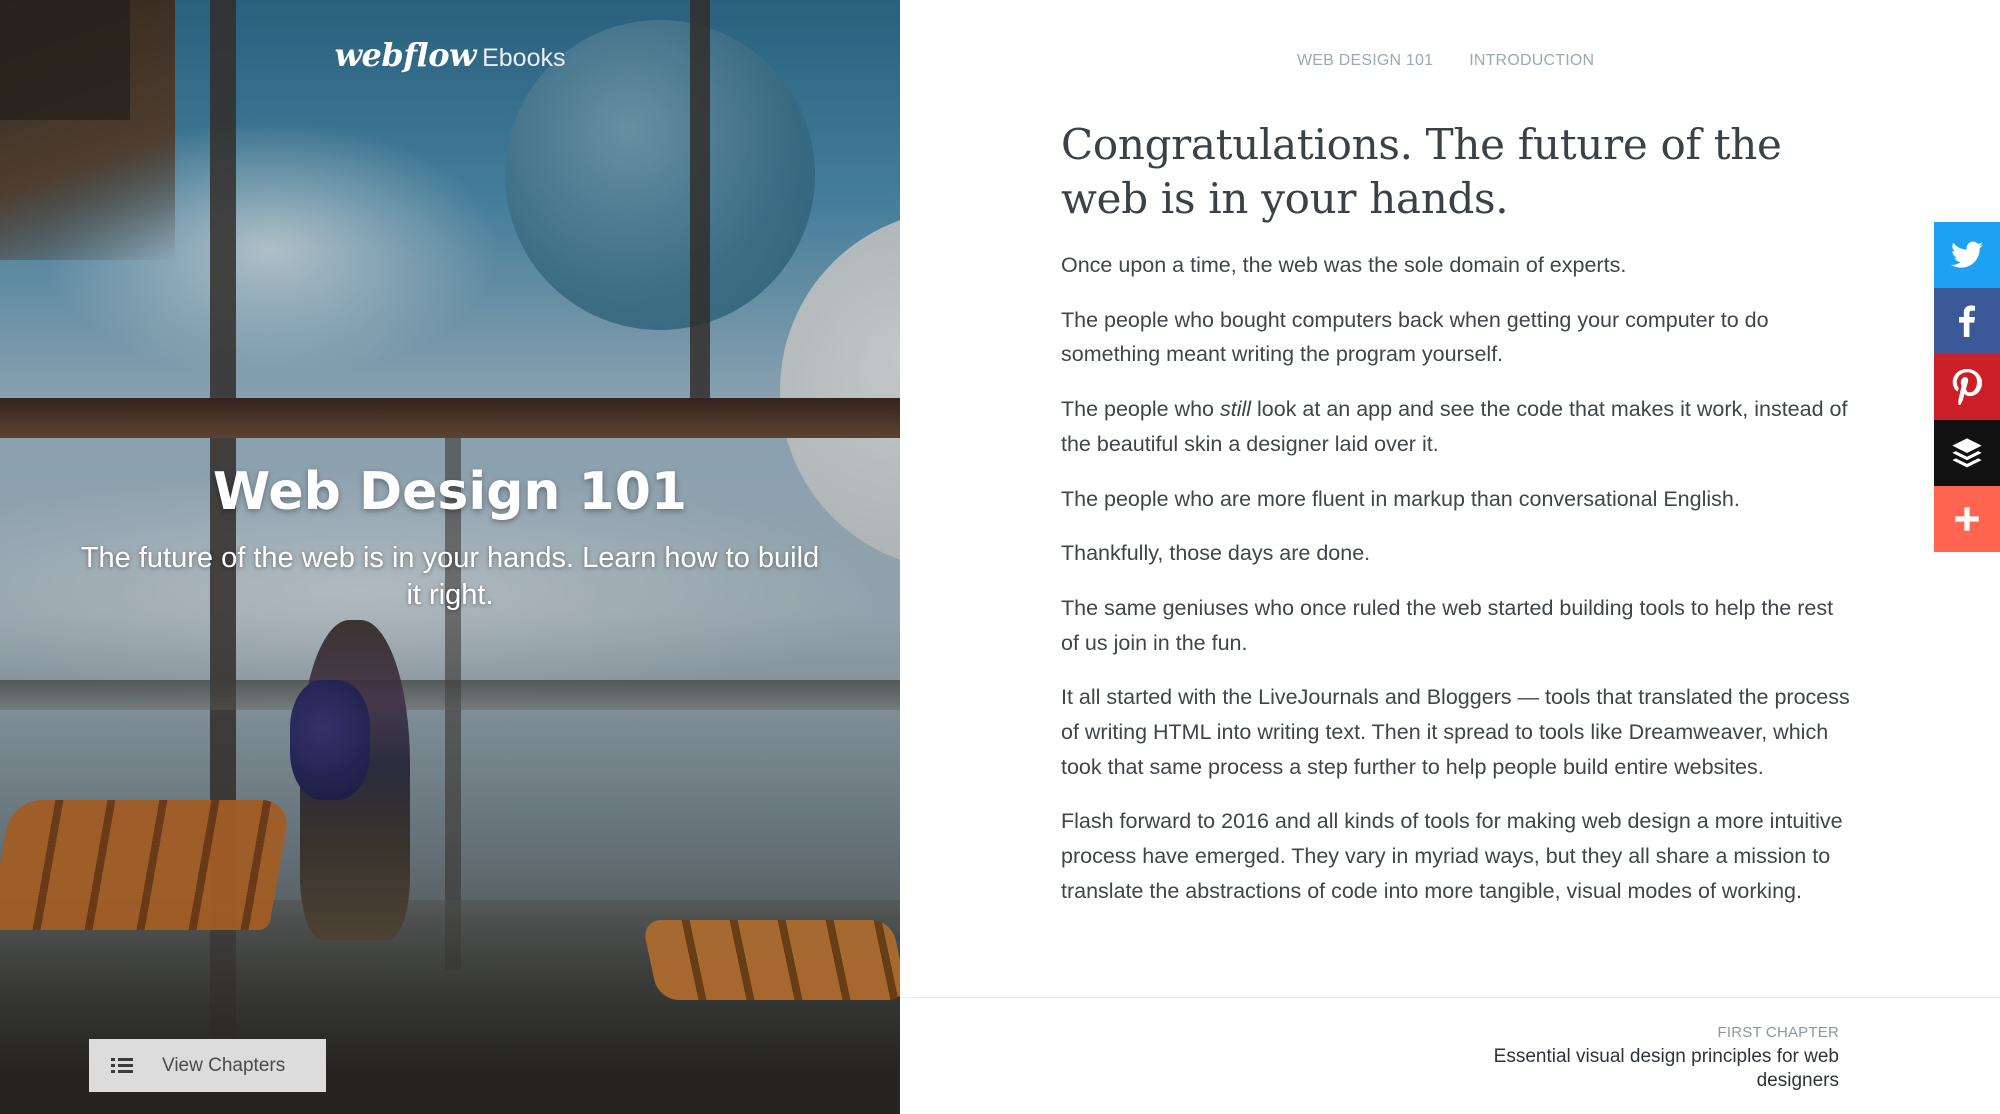  Describe the element at coordinates (1778, 1032) in the screenshot. I see `next-chapter-kicker: FIRST CHAPTER` at that location.